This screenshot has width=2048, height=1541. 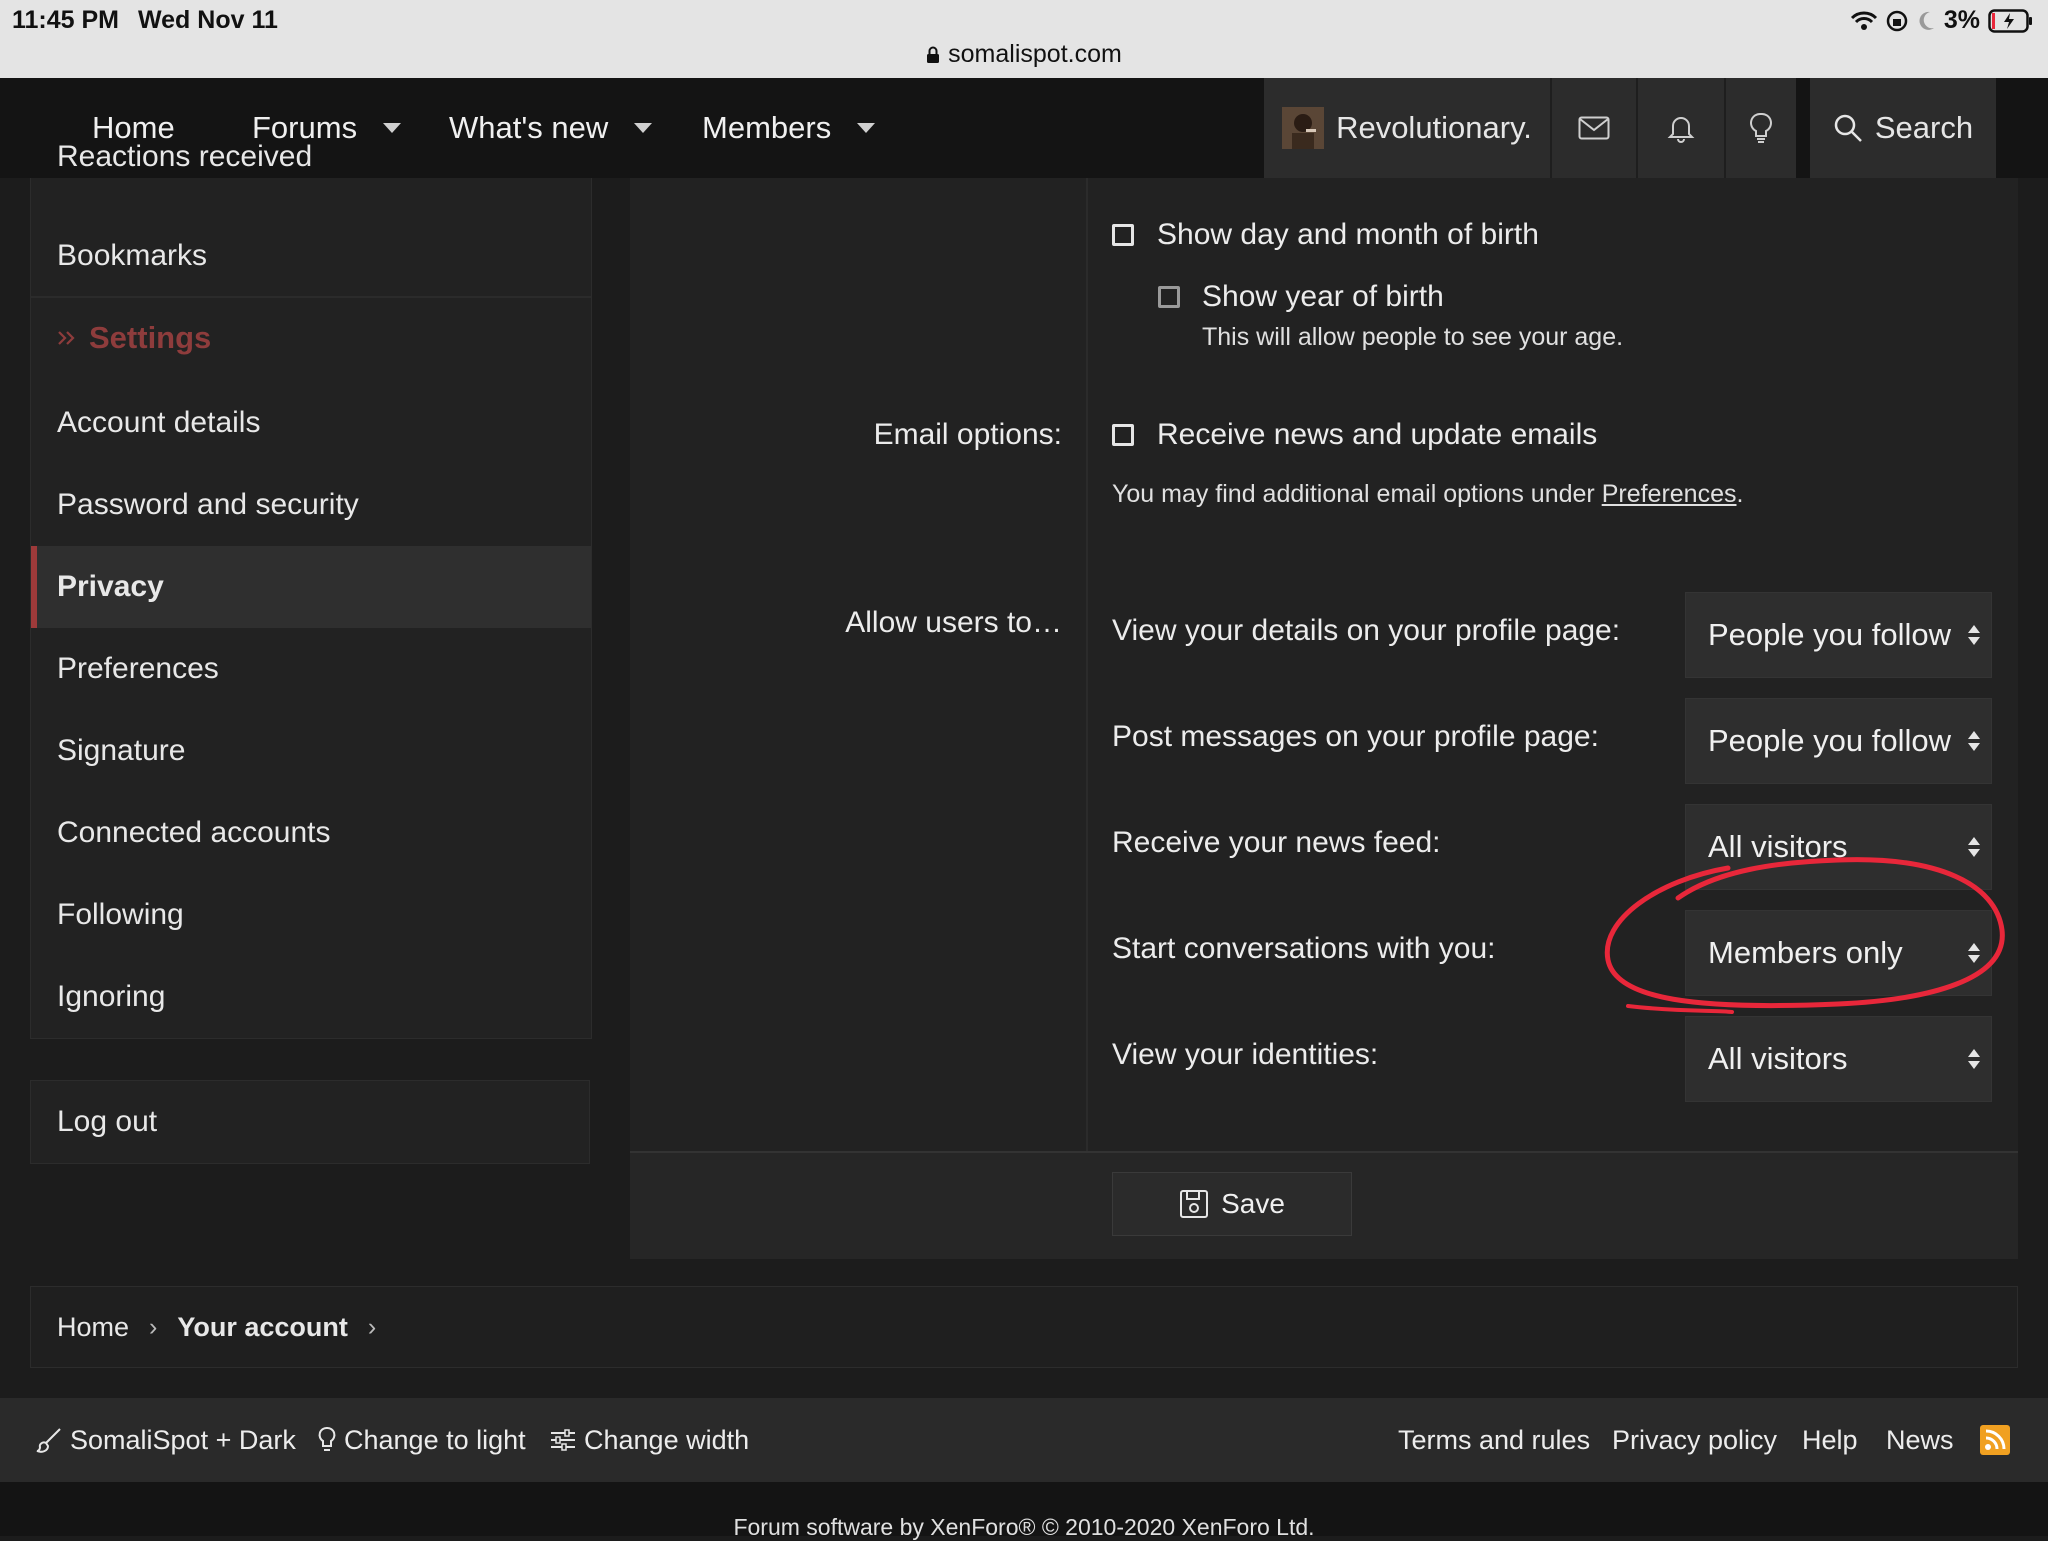 What do you see at coordinates (1304, 948) in the screenshot?
I see `privacy-row-label: Start conversations with you:` at bounding box center [1304, 948].